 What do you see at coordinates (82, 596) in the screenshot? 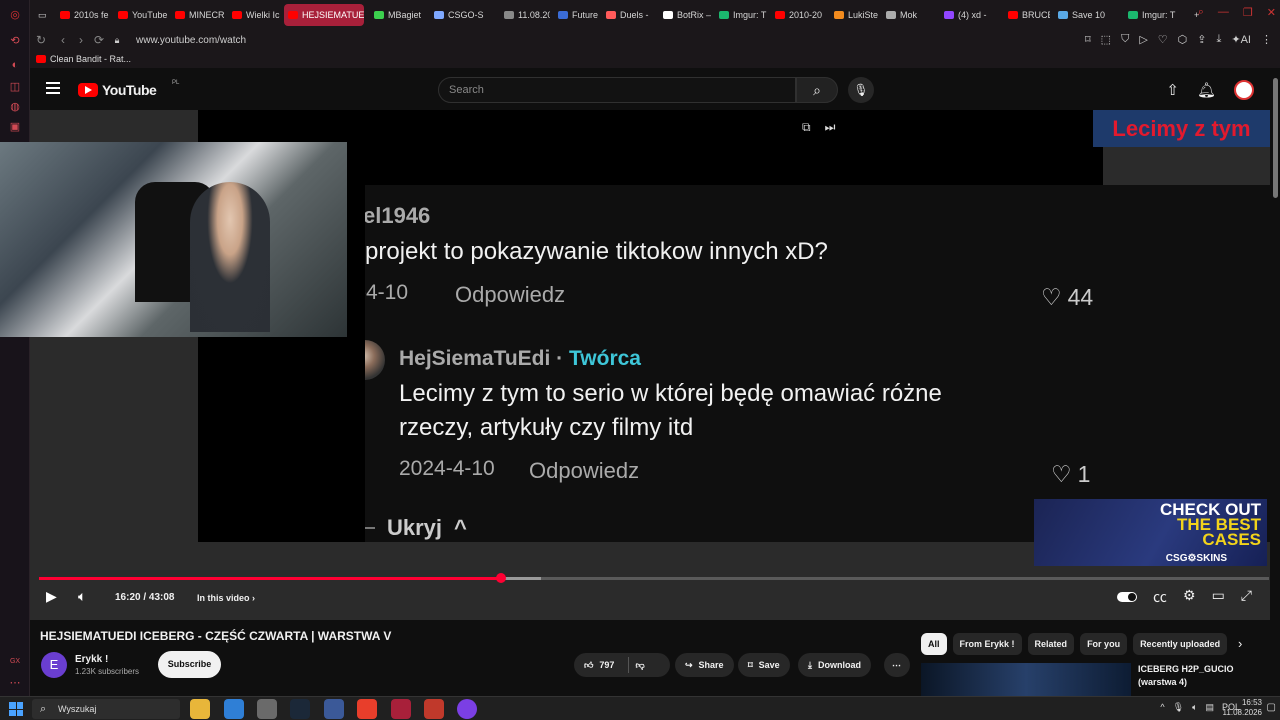
I see `volume-icon: 🔈︎` at bounding box center [82, 596].